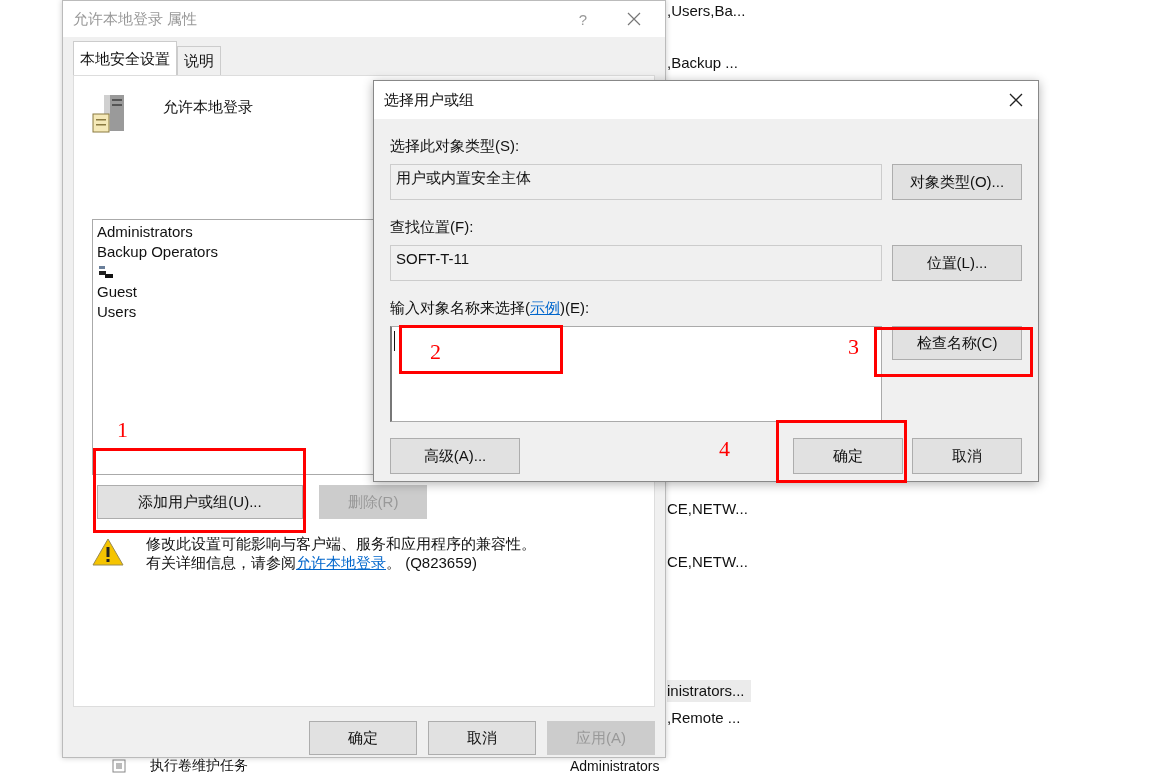  What do you see at coordinates (848, 456) in the screenshot?
I see `ok-button: 确定` at bounding box center [848, 456].